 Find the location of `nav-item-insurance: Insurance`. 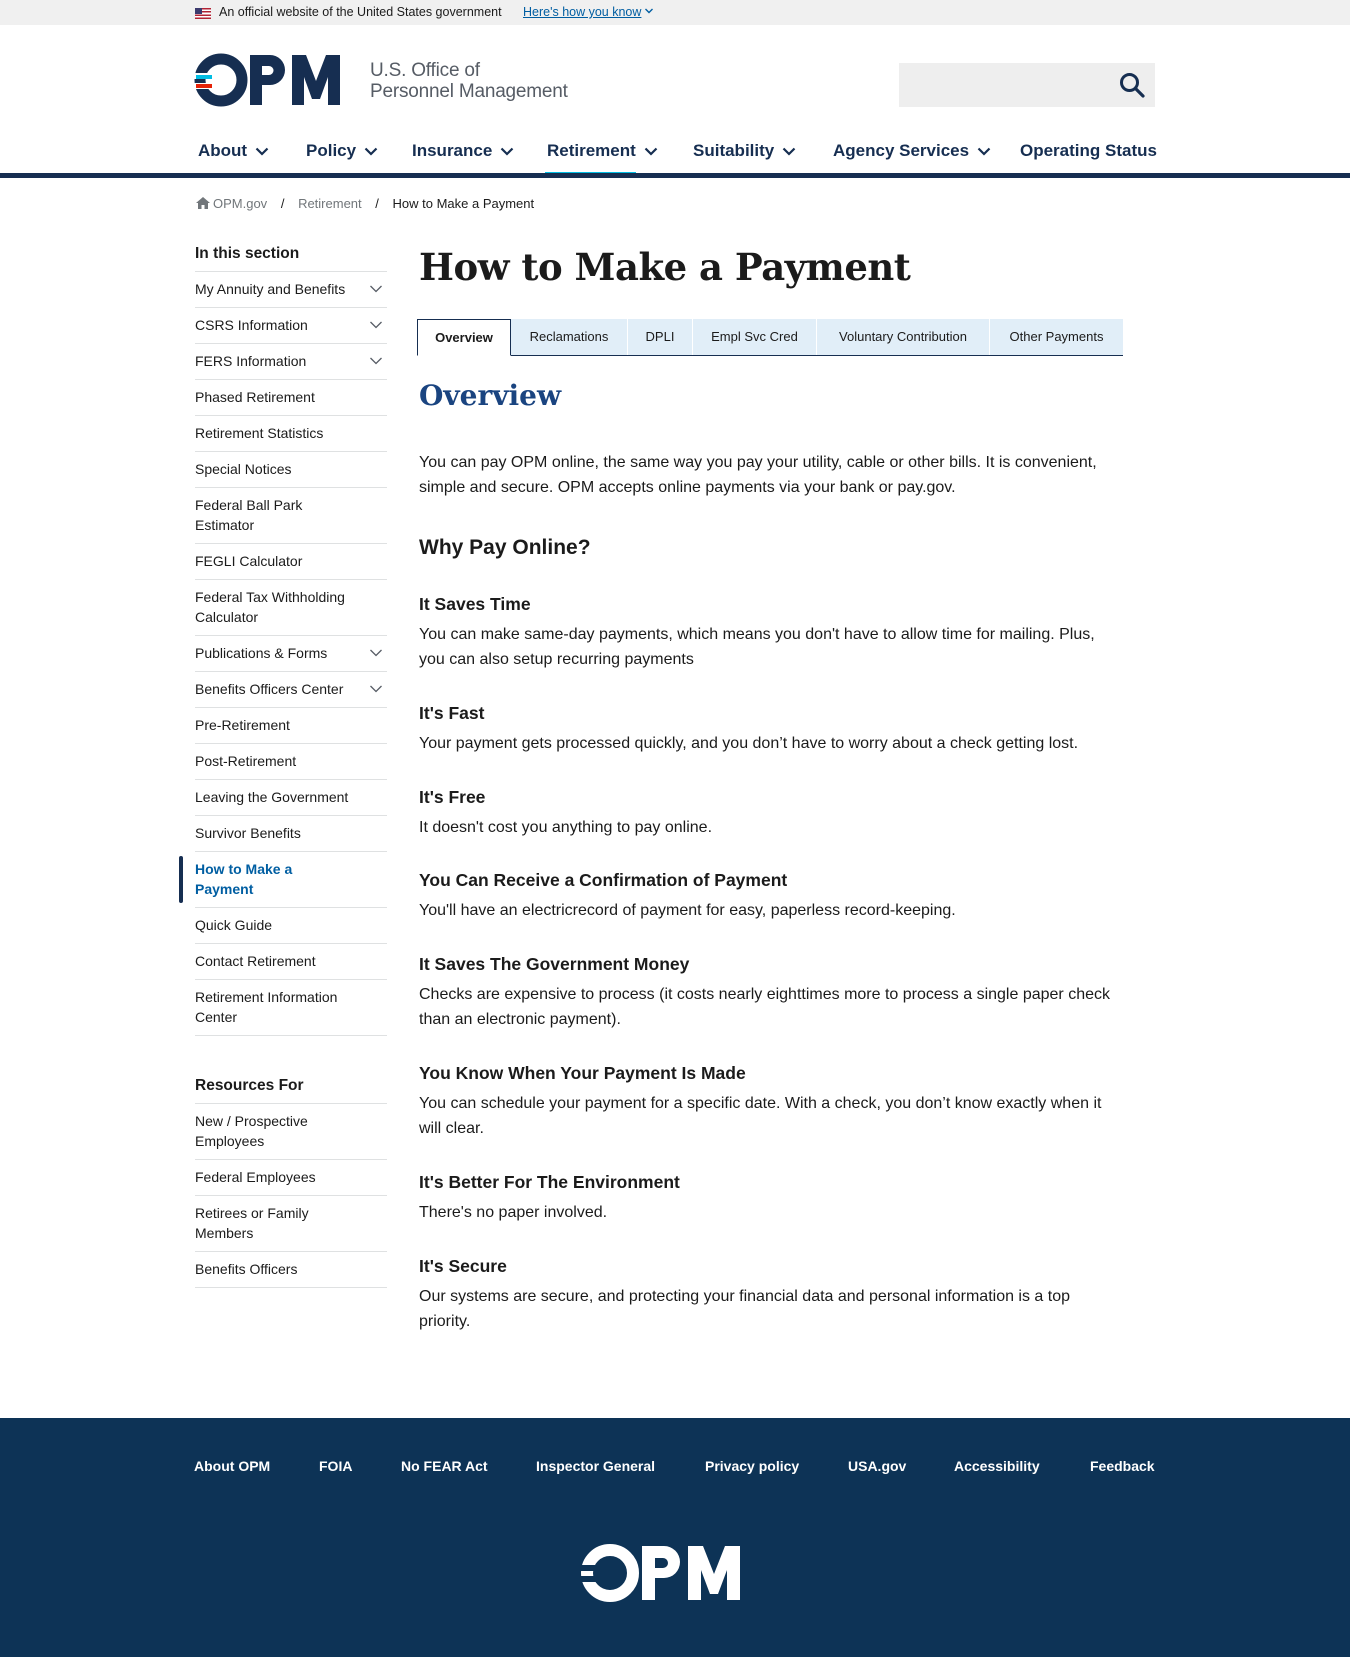

nav-item-insurance: Insurance is located at coordinates (463, 151).